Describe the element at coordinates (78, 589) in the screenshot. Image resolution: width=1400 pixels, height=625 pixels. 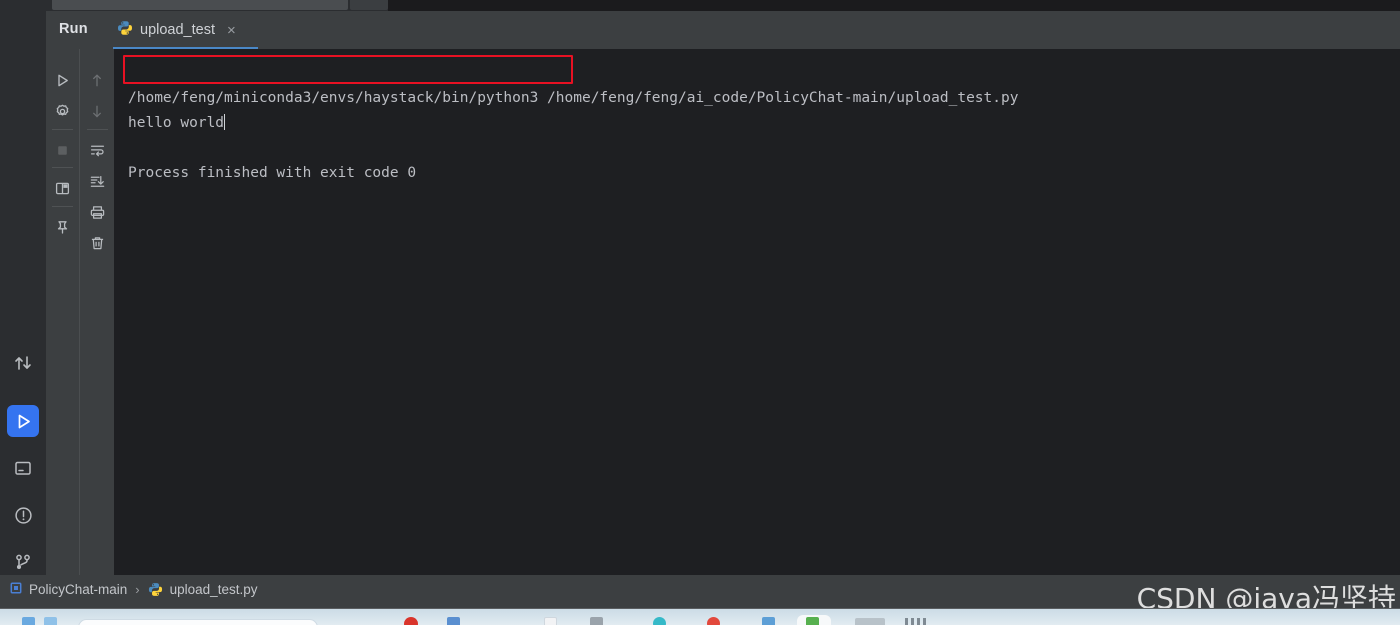
I see `breadcrumb-item-project: PolicyChat-main` at that location.